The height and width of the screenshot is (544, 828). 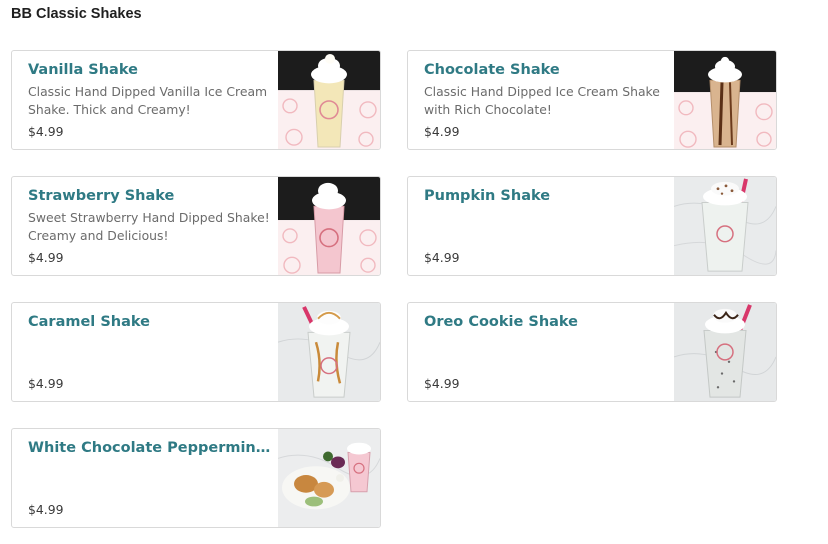 What do you see at coordinates (492, 70) in the screenshot?
I see `menu-item-name: Chocolate Shake` at bounding box center [492, 70].